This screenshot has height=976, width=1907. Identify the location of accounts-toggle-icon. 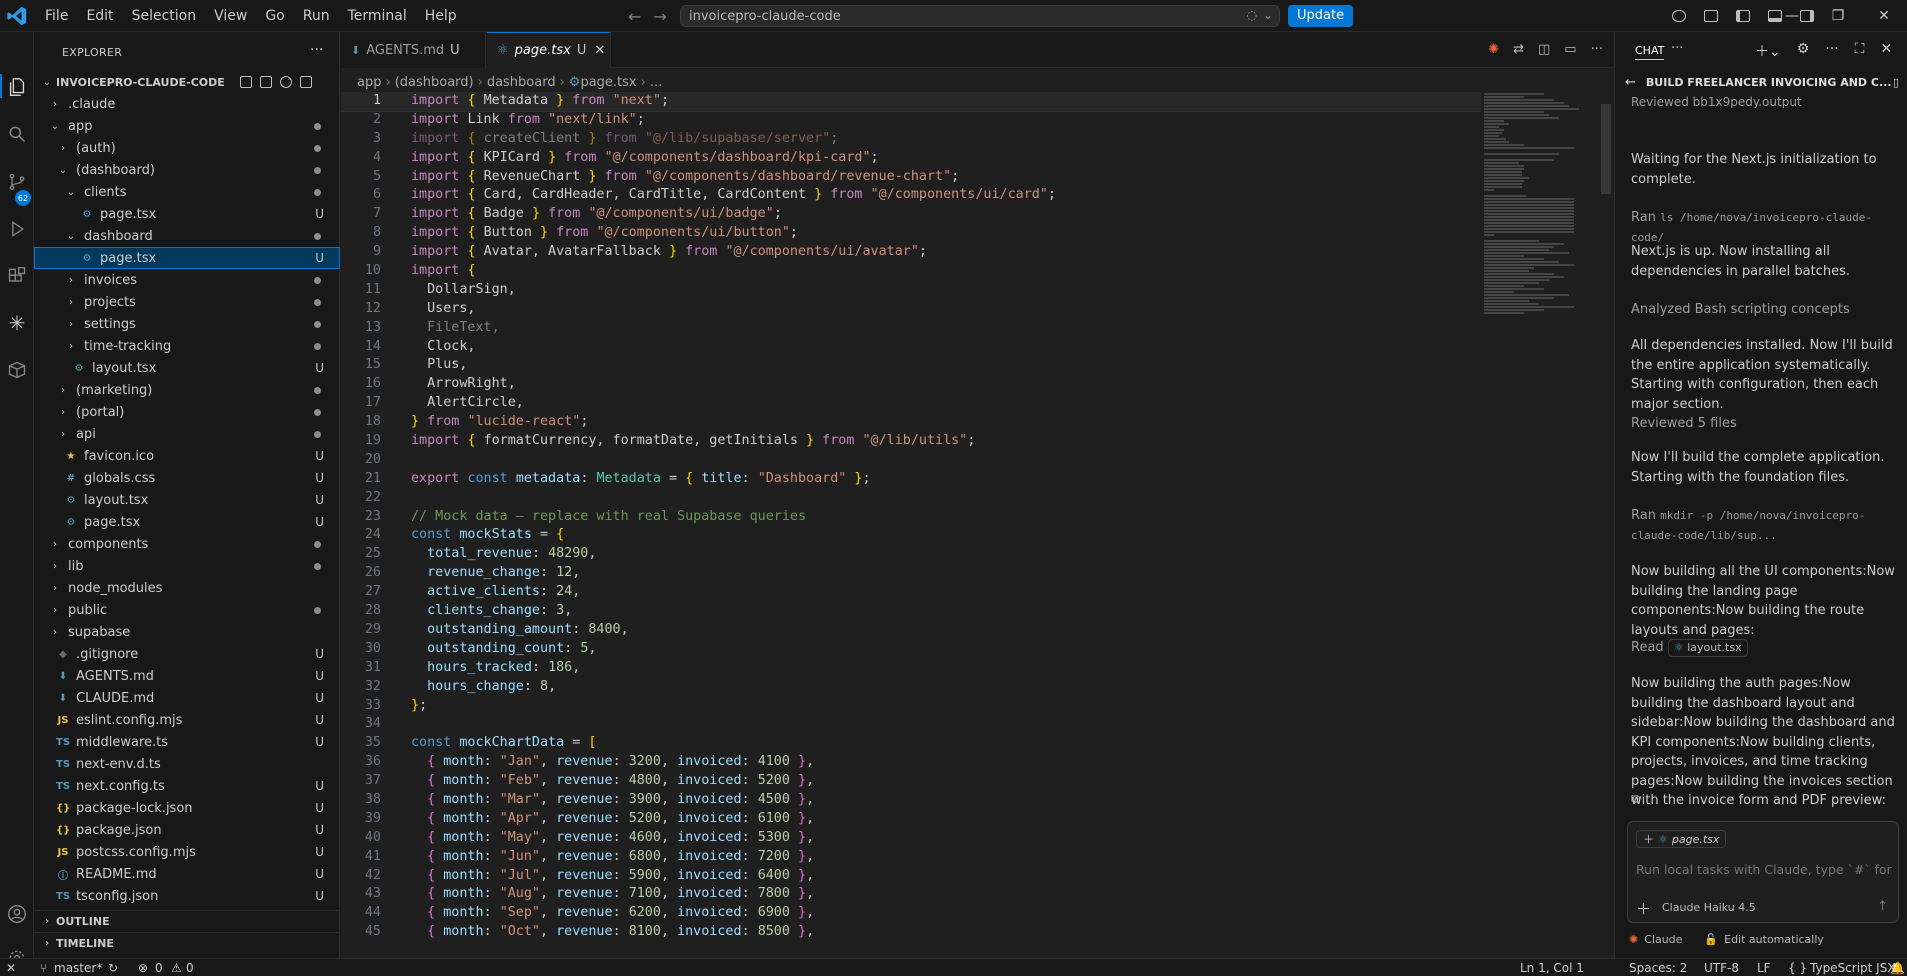
(1679, 16).